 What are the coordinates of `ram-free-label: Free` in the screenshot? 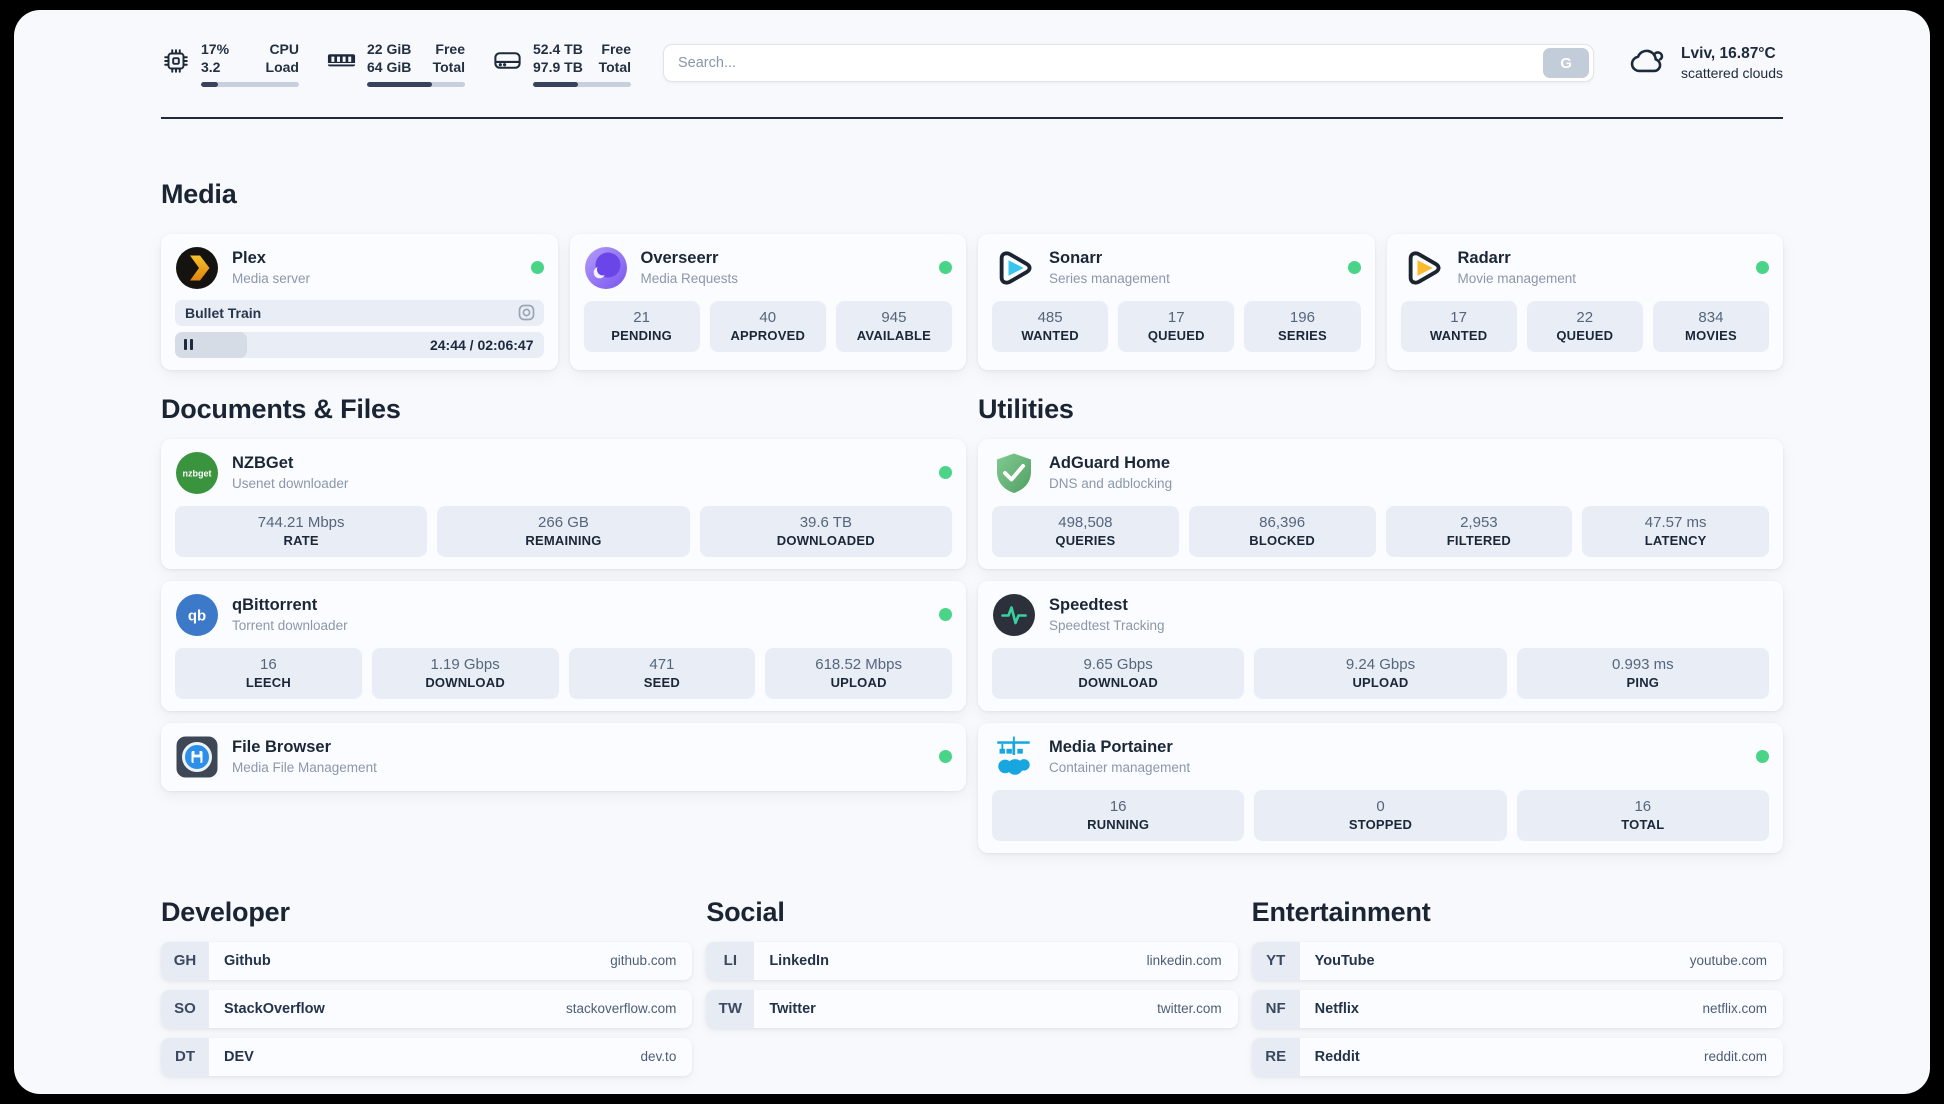 It's located at (450, 49).